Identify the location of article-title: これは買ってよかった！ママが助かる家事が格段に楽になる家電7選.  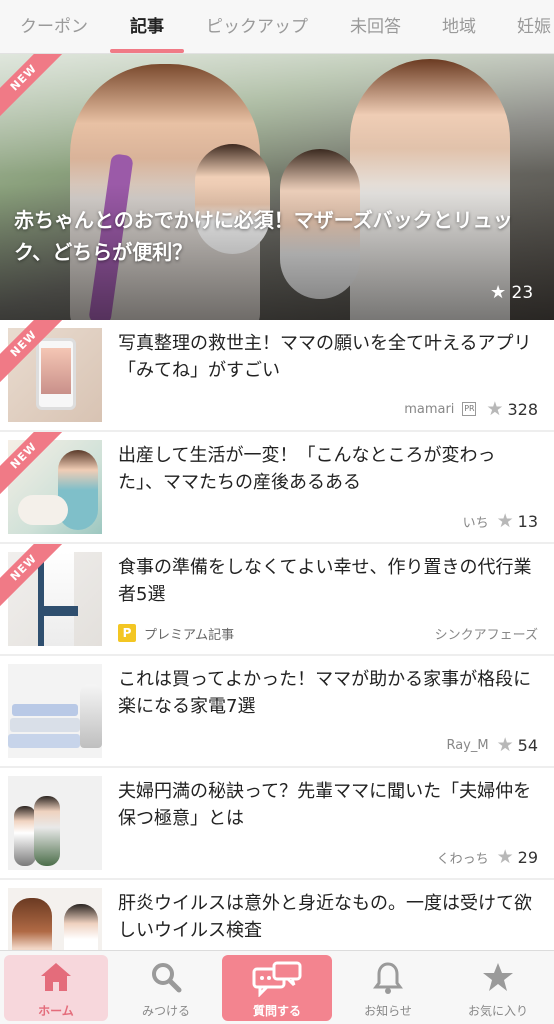
(325, 693).